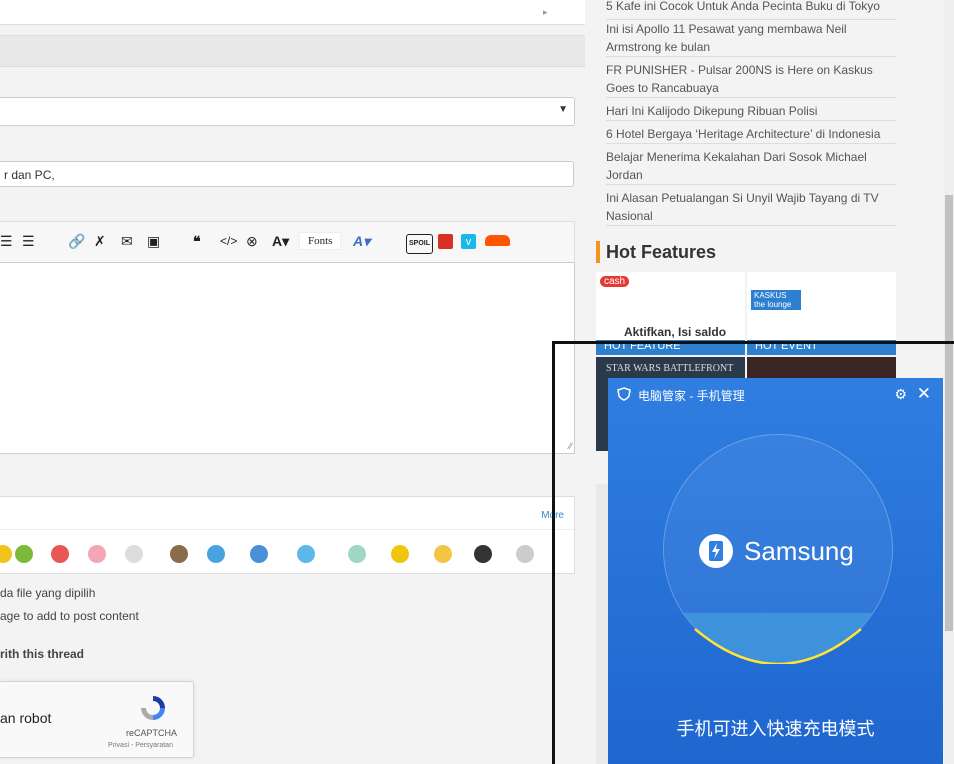  What do you see at coordinates (445, 241) in the screenshot?
I see `youtube-icon` at bounding box center [445, 241].